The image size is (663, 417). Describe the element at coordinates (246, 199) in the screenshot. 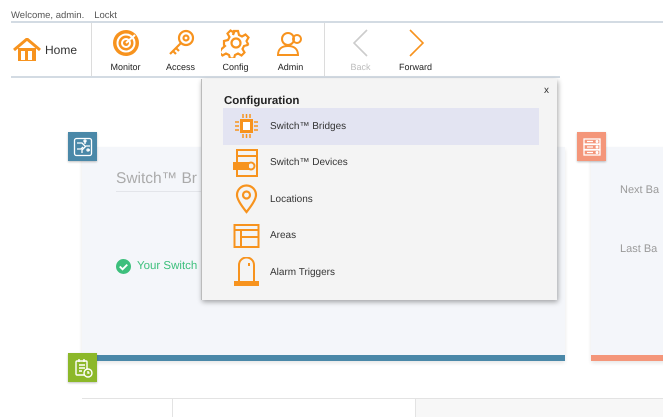

I see `location-pin-icon` at that location.